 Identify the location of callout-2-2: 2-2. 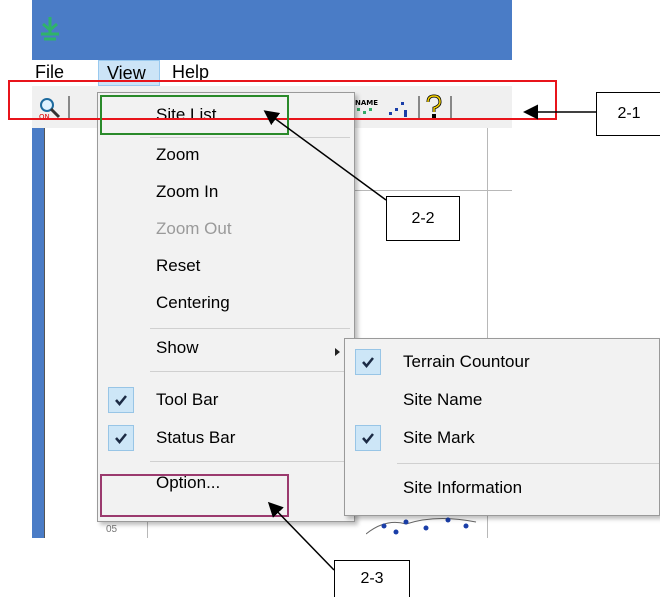
(423, 218).